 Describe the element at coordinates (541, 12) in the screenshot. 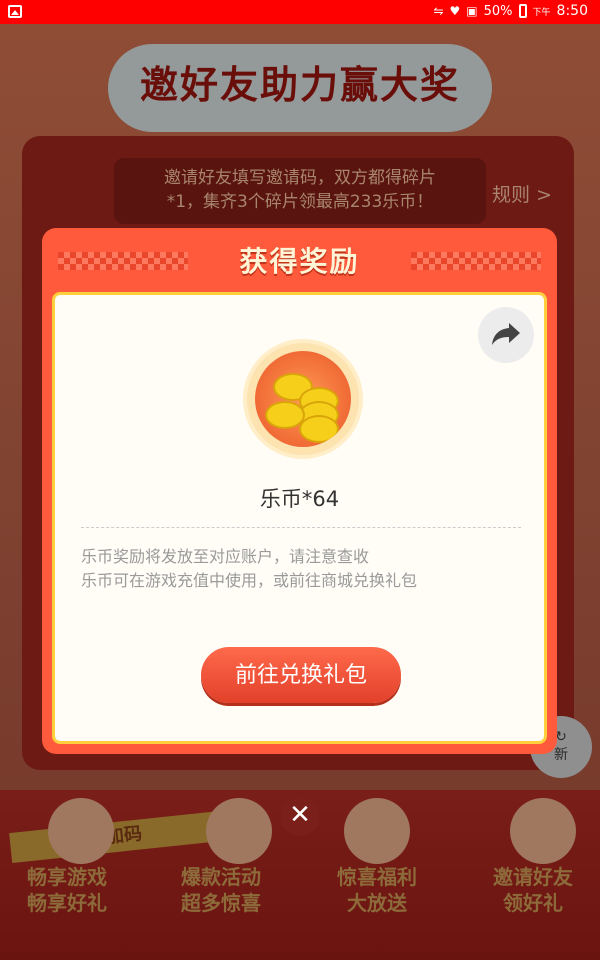

I see `time-ampm: 下午` at that location.